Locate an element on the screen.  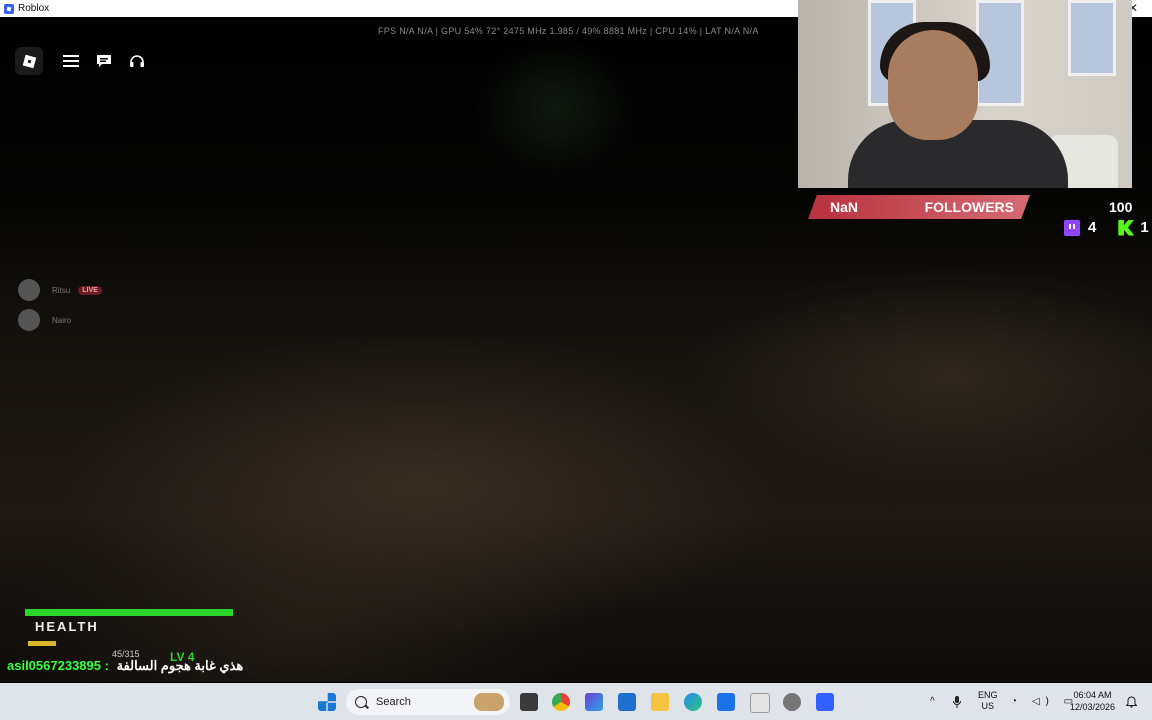
player-name: Ritsu is located at coordinates (61, 290).